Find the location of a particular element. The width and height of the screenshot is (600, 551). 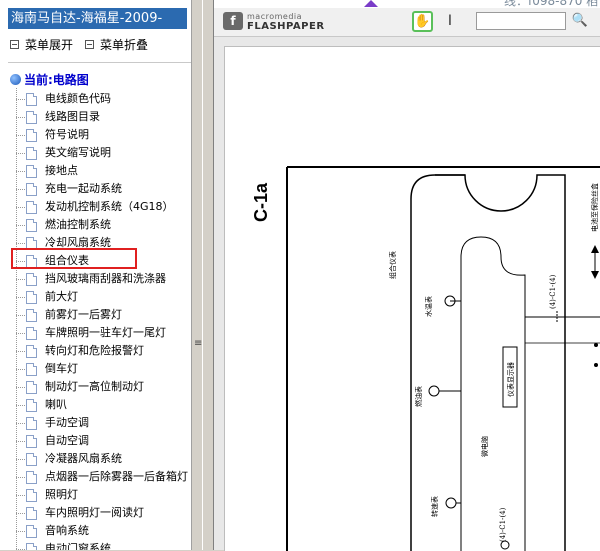

tree-item-label: 英文缩写说明 is located at coordinates (78, 152).